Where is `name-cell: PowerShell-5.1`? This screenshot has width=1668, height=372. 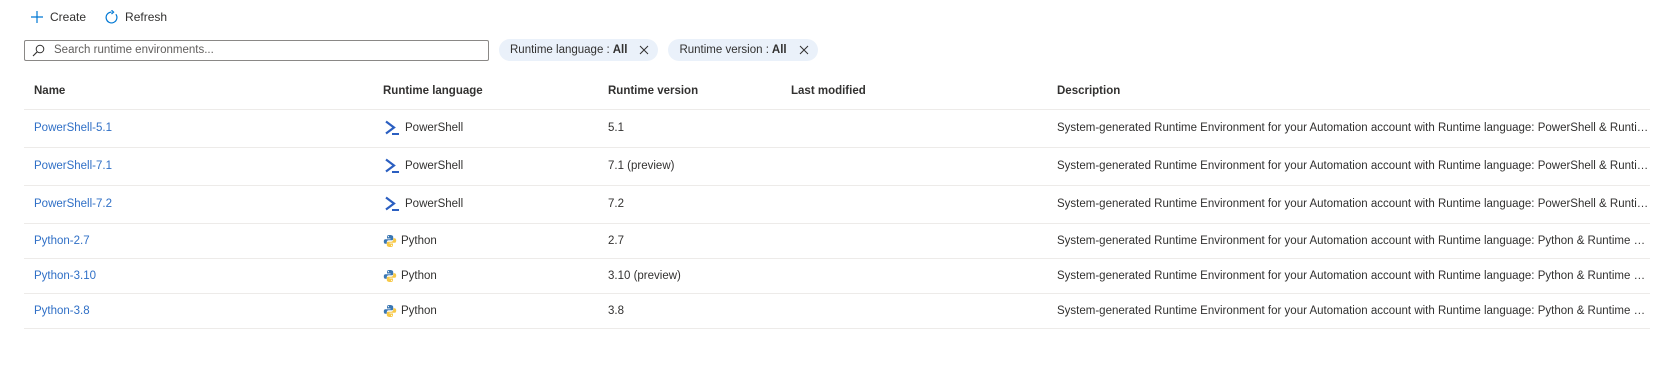 name-cell: PowerShell-5.1 is located at coordinates (198, 128).